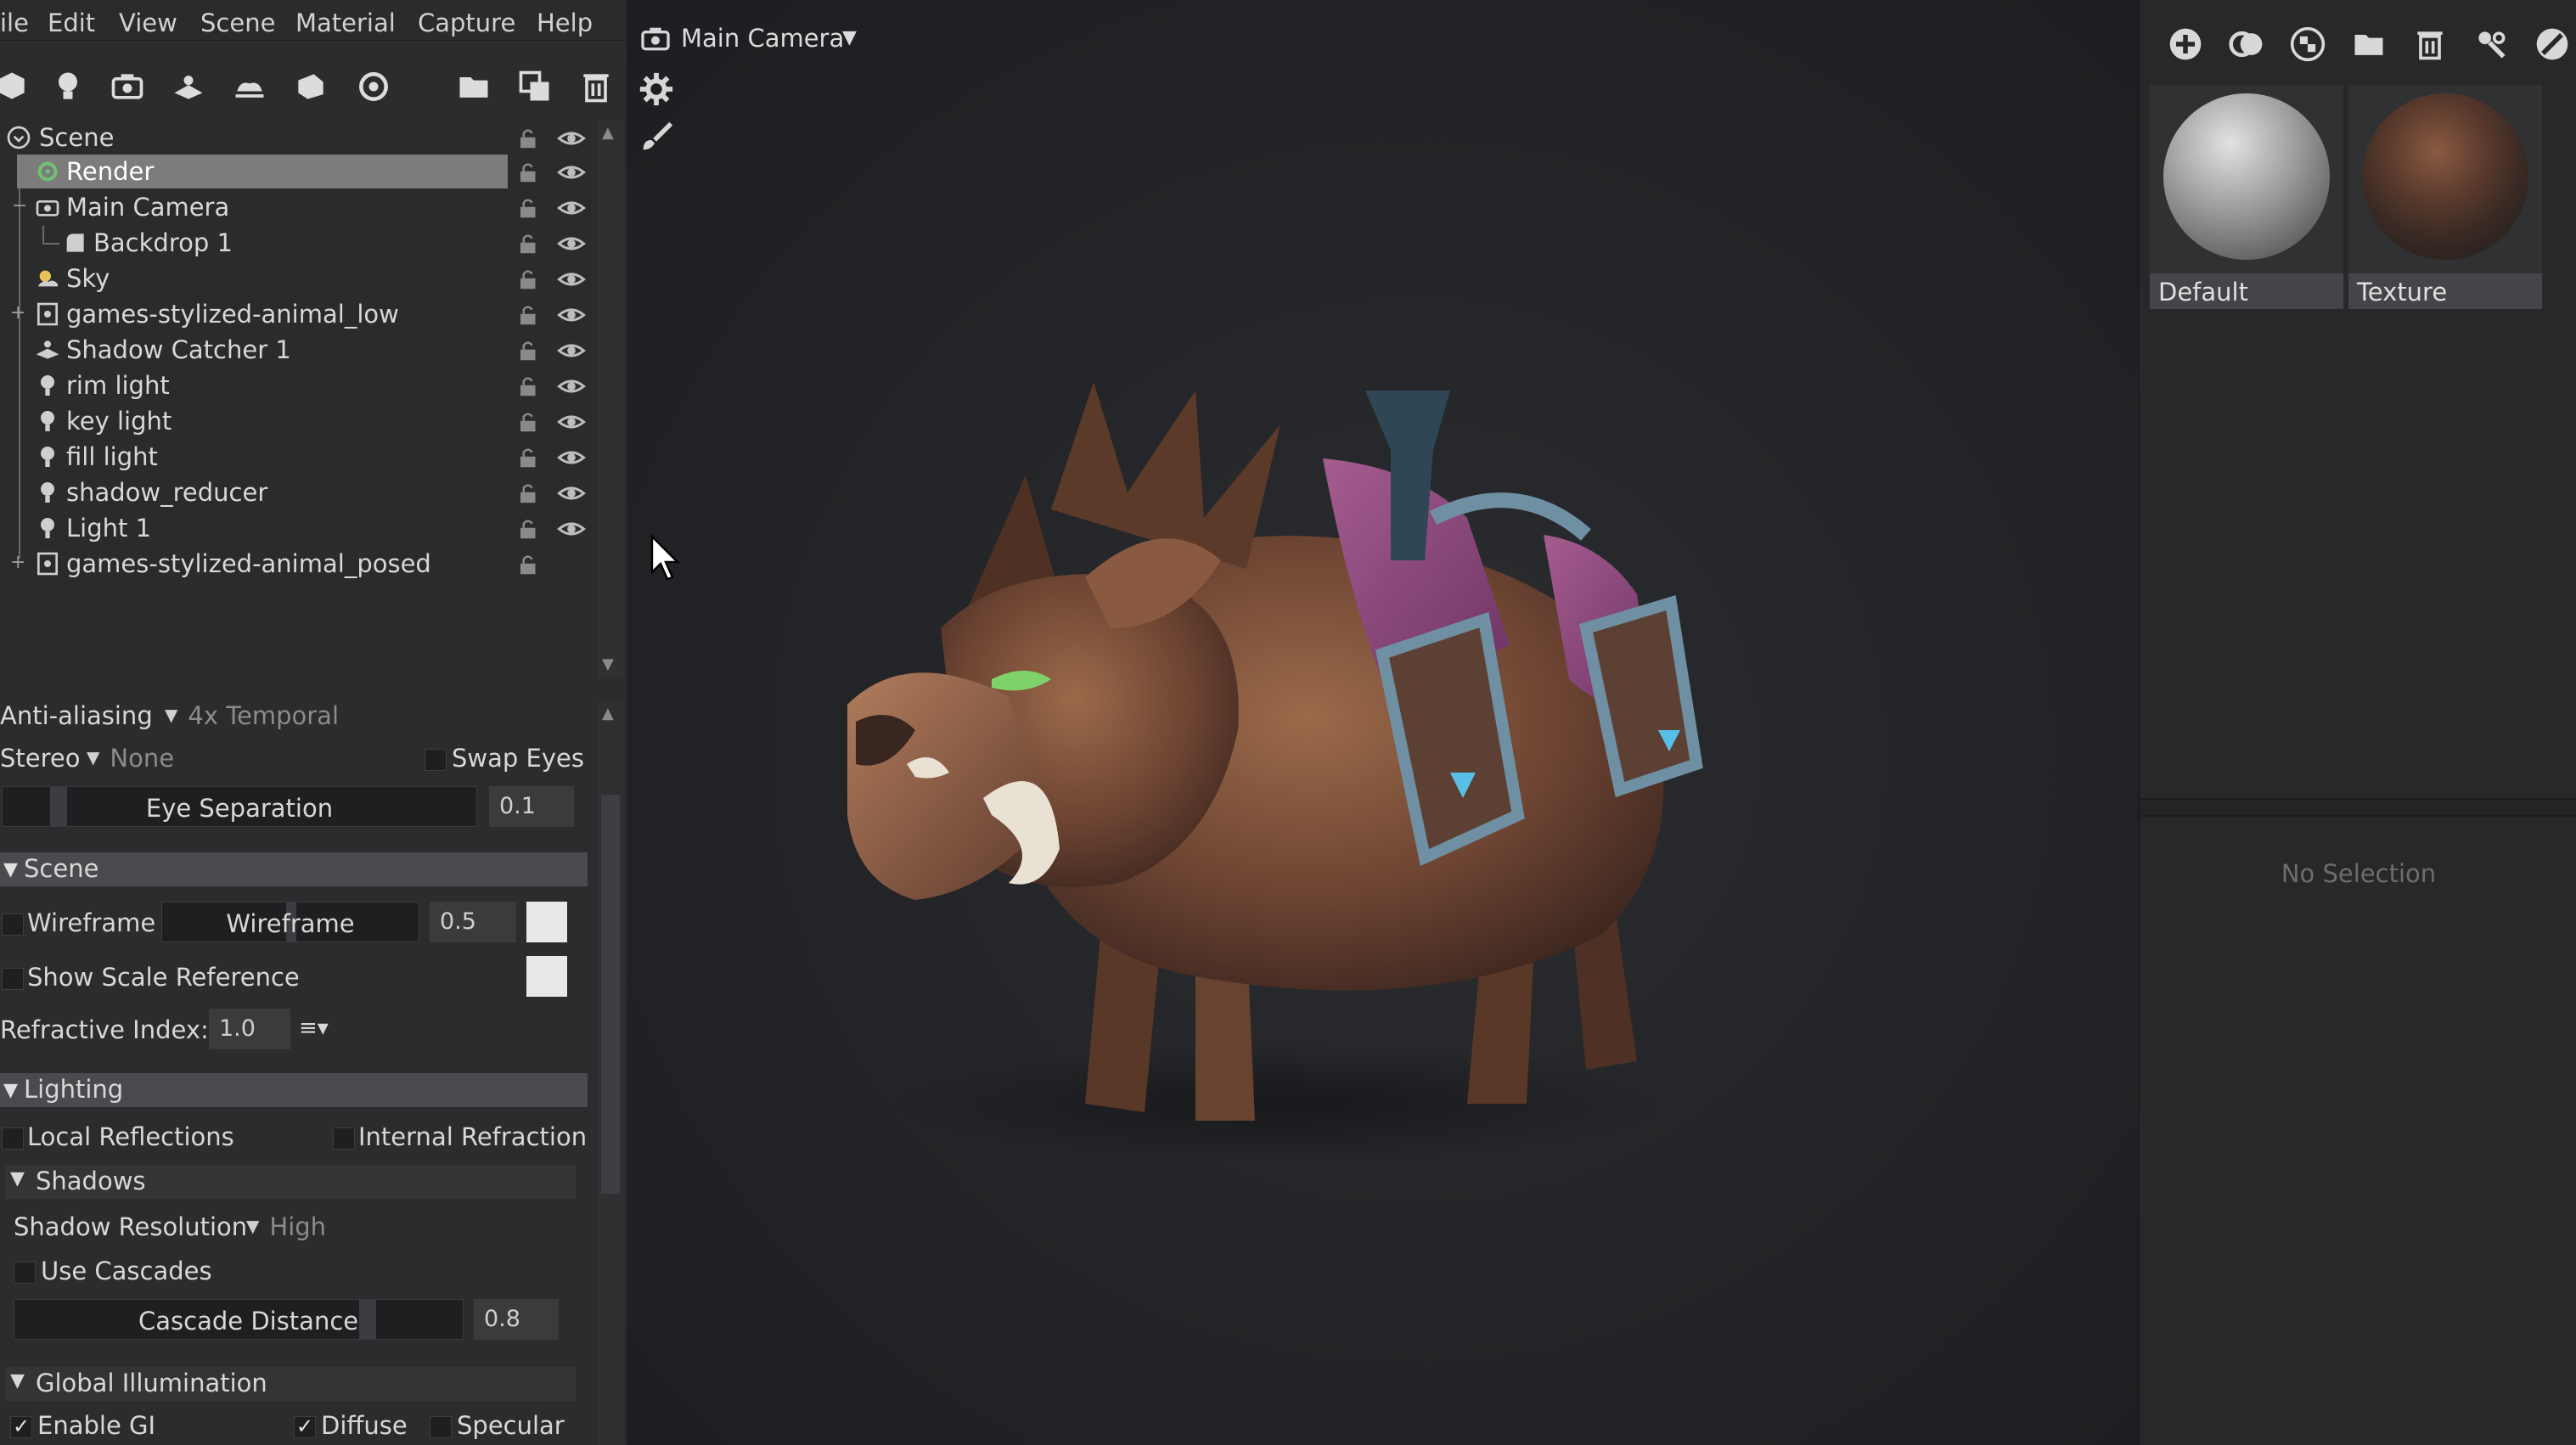  Describe the element at coordinates (290, 1384) in the screenshot. I see `section-global-illumination: ▼ Global Illumination` at that location.